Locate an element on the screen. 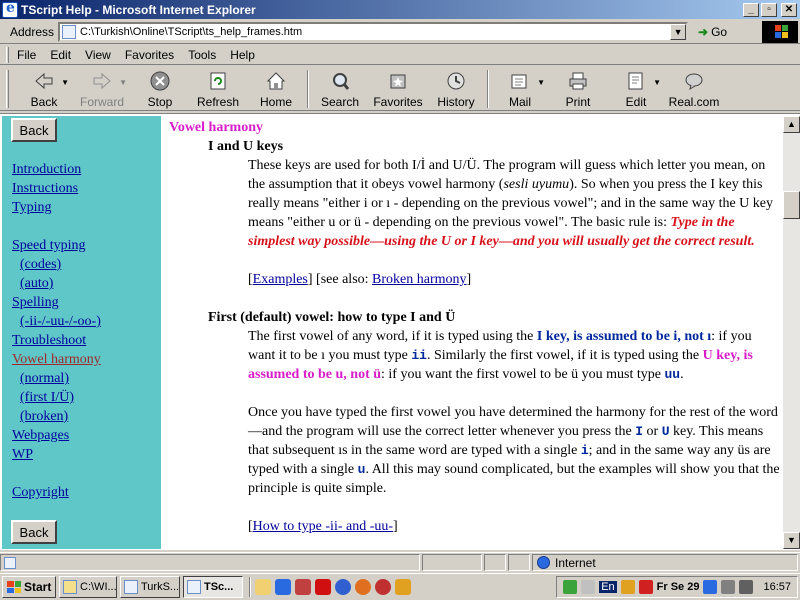 Image resolution: width=800 pixels, height=600 pixels. examples-line: [Examples] [see also: Broken harmony] is located at coordinates (515, 279).